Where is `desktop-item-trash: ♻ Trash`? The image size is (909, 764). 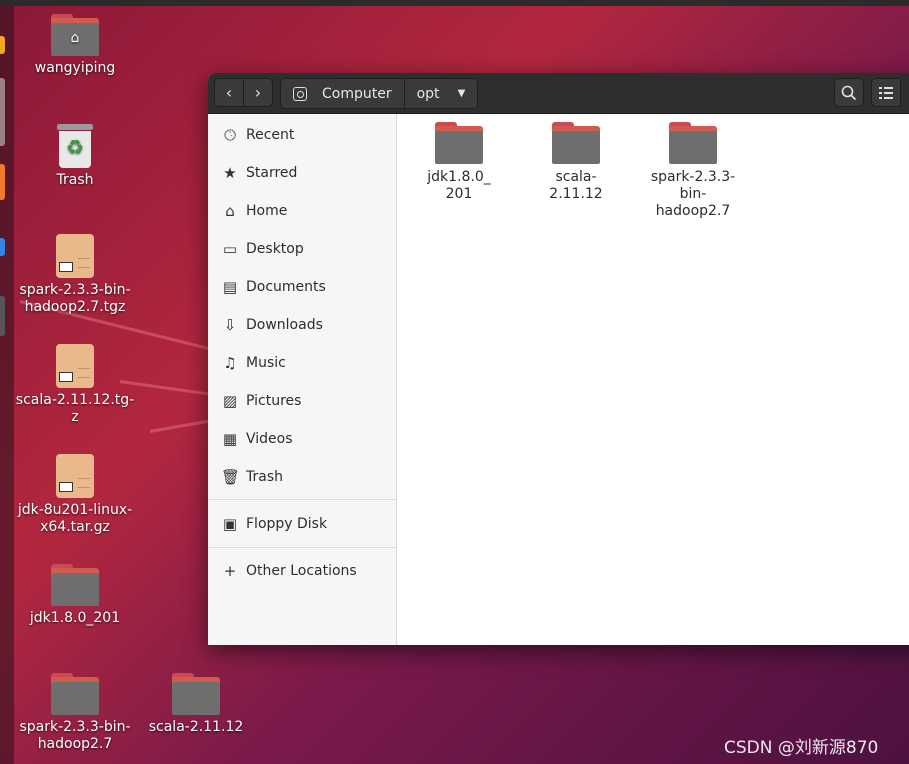 desktop-item-trash: ♻ Trash is located at coordinates (75, 156).